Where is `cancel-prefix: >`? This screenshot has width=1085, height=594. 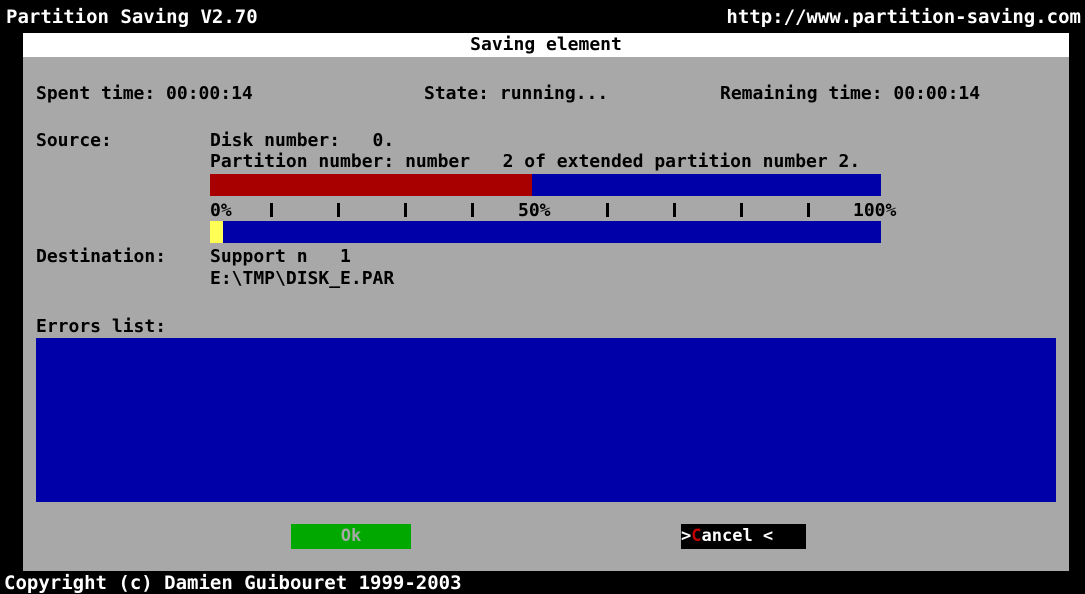 cancel-prefix: > is located at coordinates (686, 536).